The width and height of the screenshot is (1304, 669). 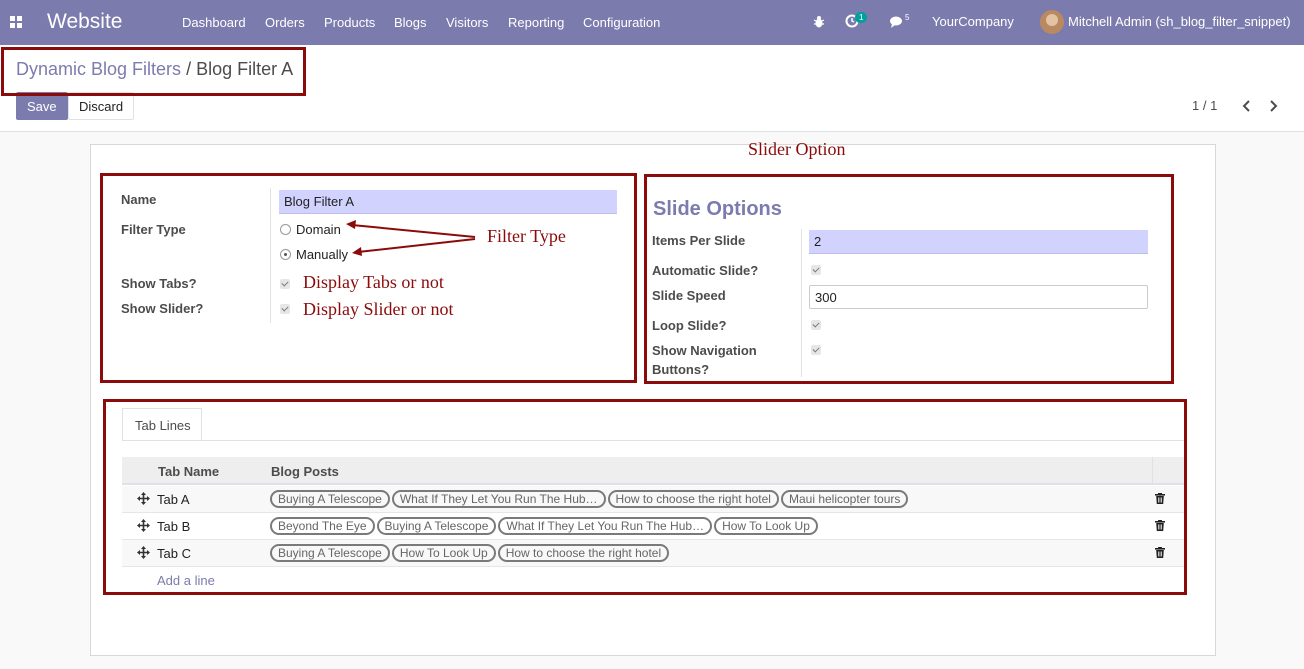 I want to click on user-menu: Mitchell Admin (sh_blog_filter_snippet), so click(x=1179, y=21).